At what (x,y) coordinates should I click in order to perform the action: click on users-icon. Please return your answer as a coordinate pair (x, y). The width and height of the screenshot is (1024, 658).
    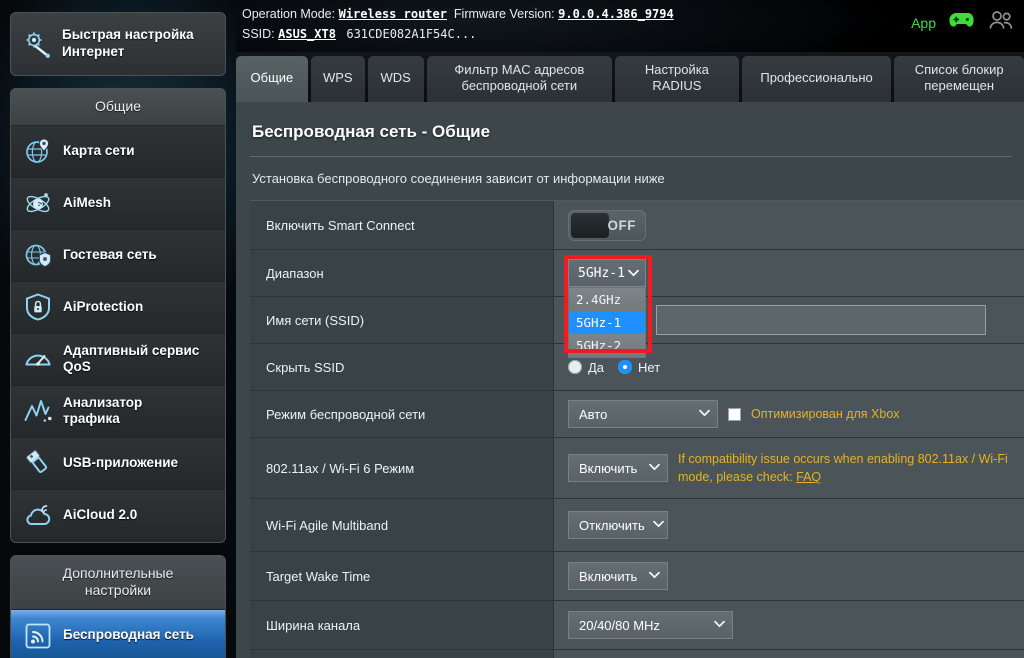
    Looking at the image, I should click on (1001, 22).